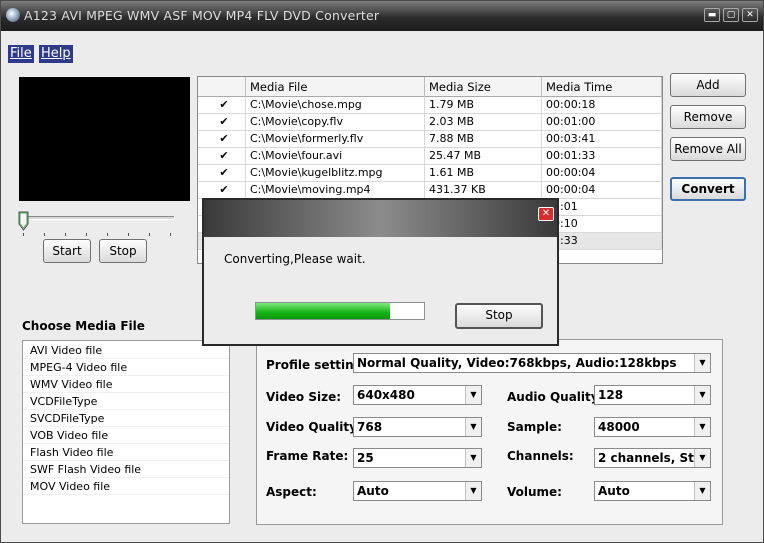 The height and width of the screenshot is (543, 764). Describe the element at coordinates (708, 85) in the screenshot. I see `add-button: Add` at that location.